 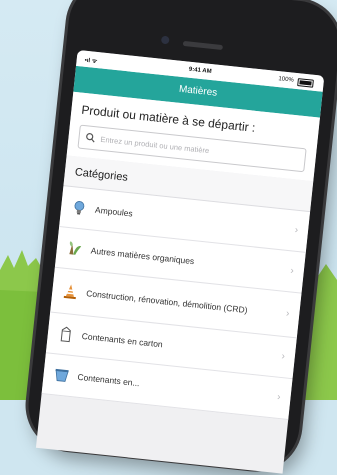 I want to click on battery-icon, so click(x=305, y=83).